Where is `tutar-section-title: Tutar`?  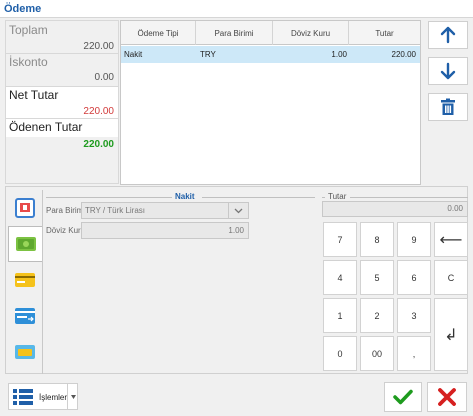
tutar-section-title: Tutar is located at coordinates (337, 196).